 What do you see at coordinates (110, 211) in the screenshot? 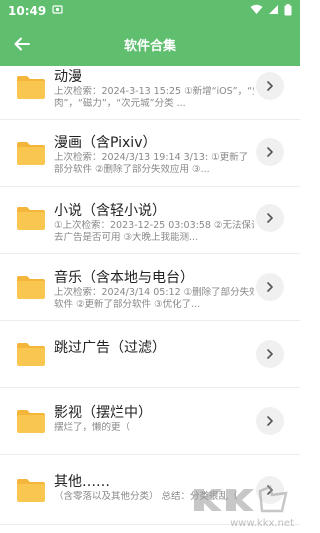
I see `item-title: 小说（含轻小说）` at bounding box center [110, 211].